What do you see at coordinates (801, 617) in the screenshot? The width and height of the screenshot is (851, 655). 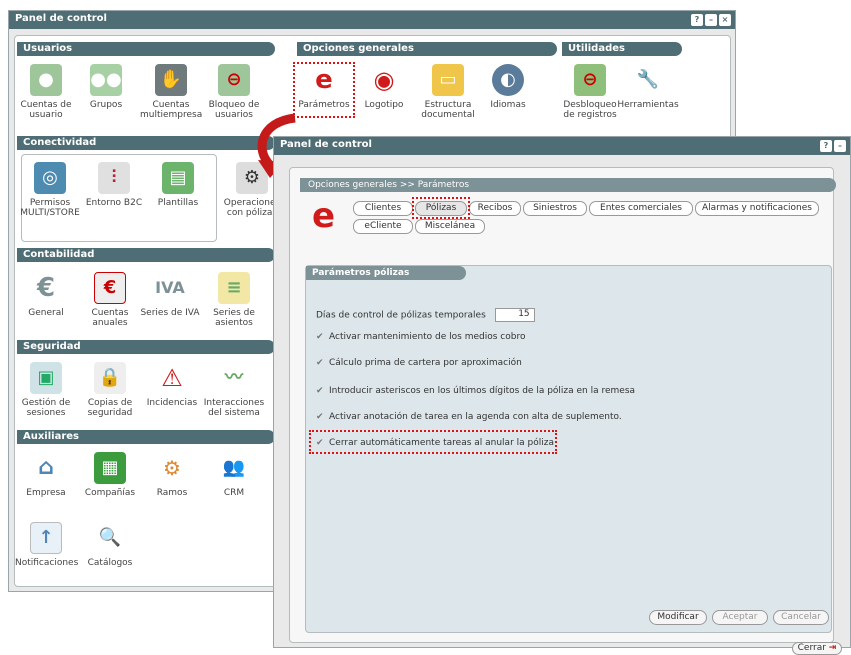 I see `cancelar-button: Cancelar` at bounding box center [801, 617].